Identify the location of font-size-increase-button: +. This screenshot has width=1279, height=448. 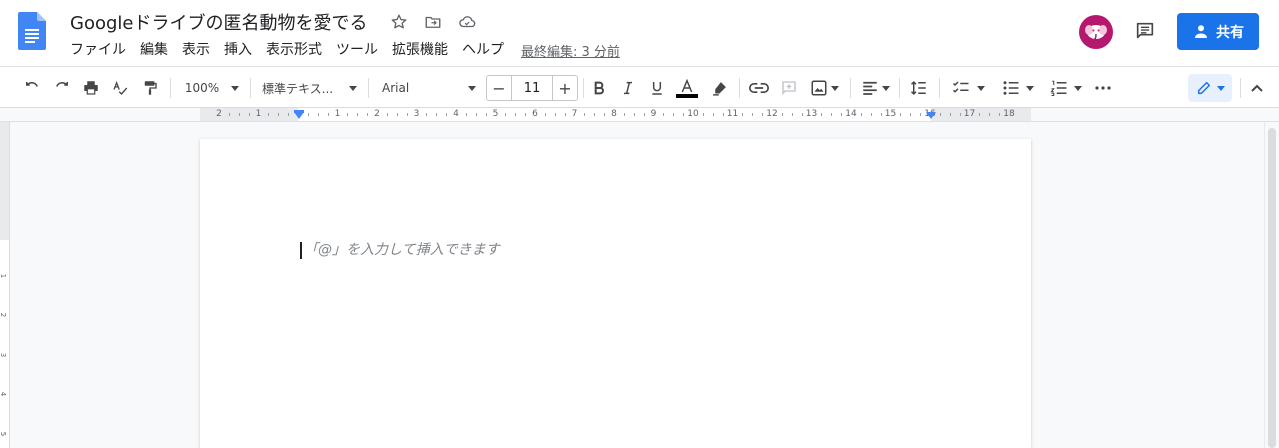
(565, 88).